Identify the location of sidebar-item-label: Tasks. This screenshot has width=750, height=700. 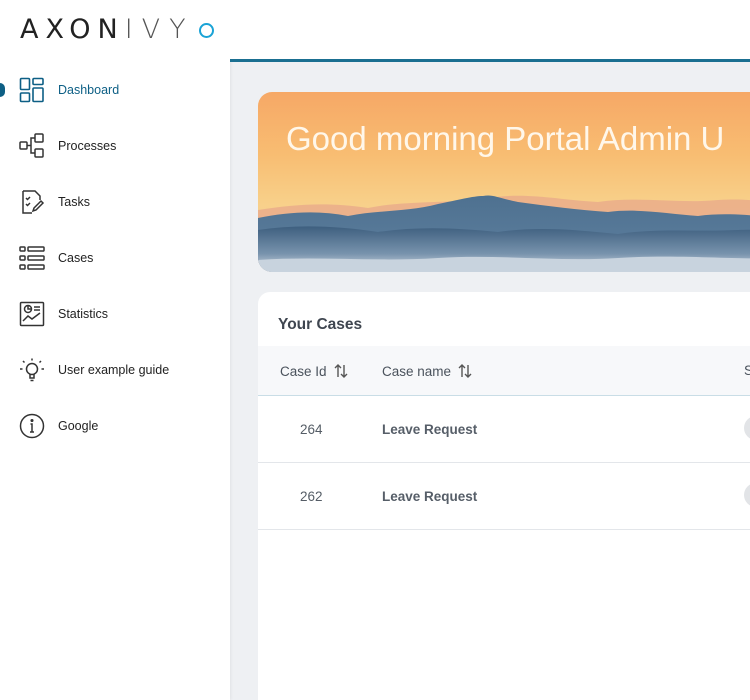
(74, 202).